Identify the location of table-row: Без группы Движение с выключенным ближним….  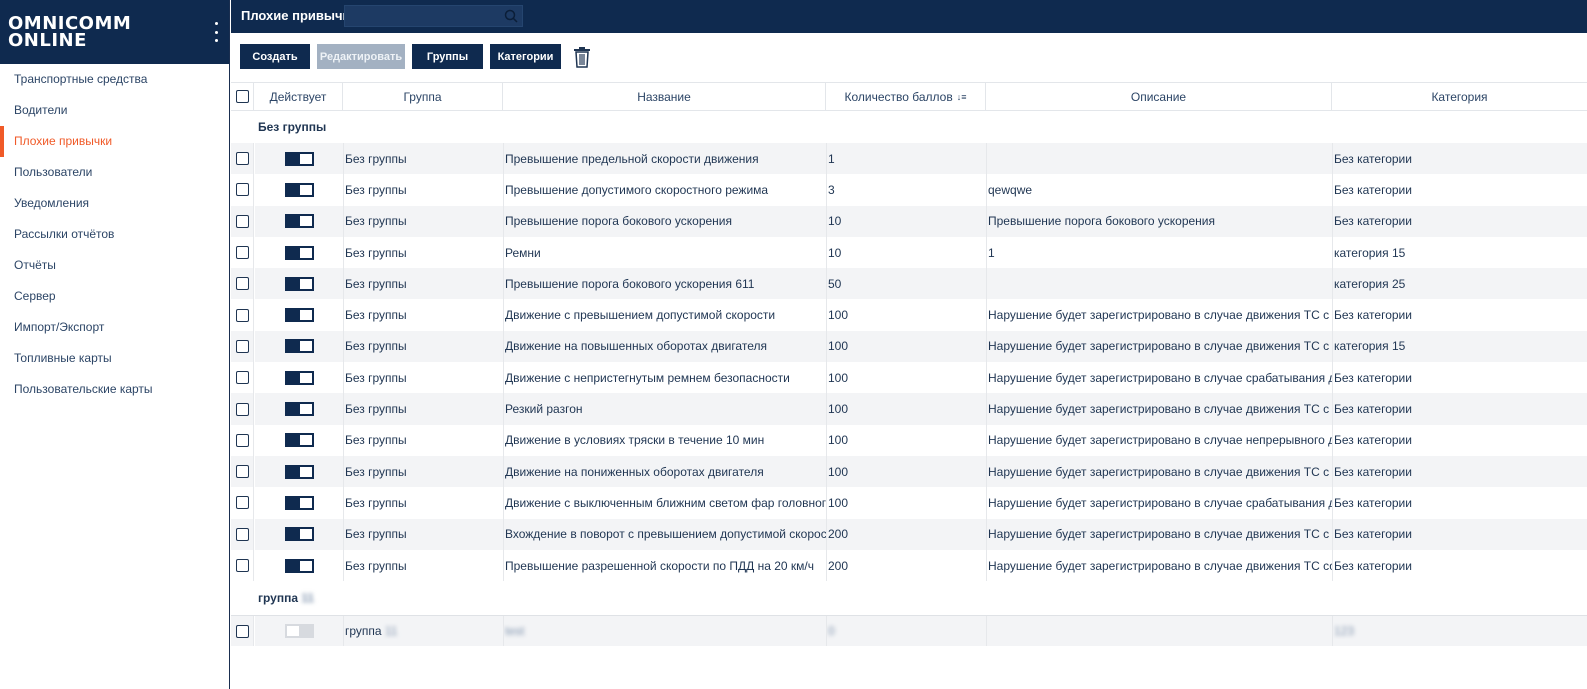
(909, 503).